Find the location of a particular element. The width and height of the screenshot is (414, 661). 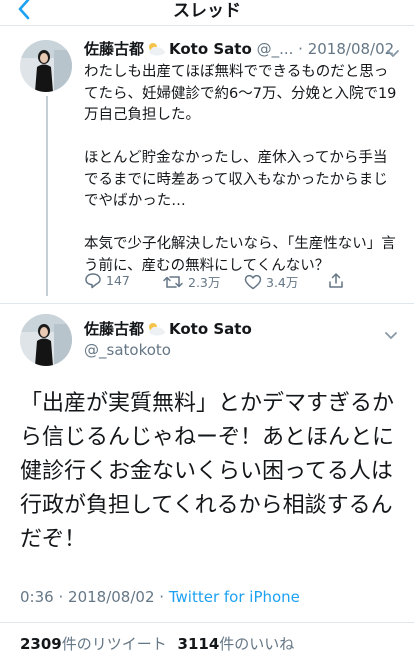

stats-divider is located at coordinates (207, 622).